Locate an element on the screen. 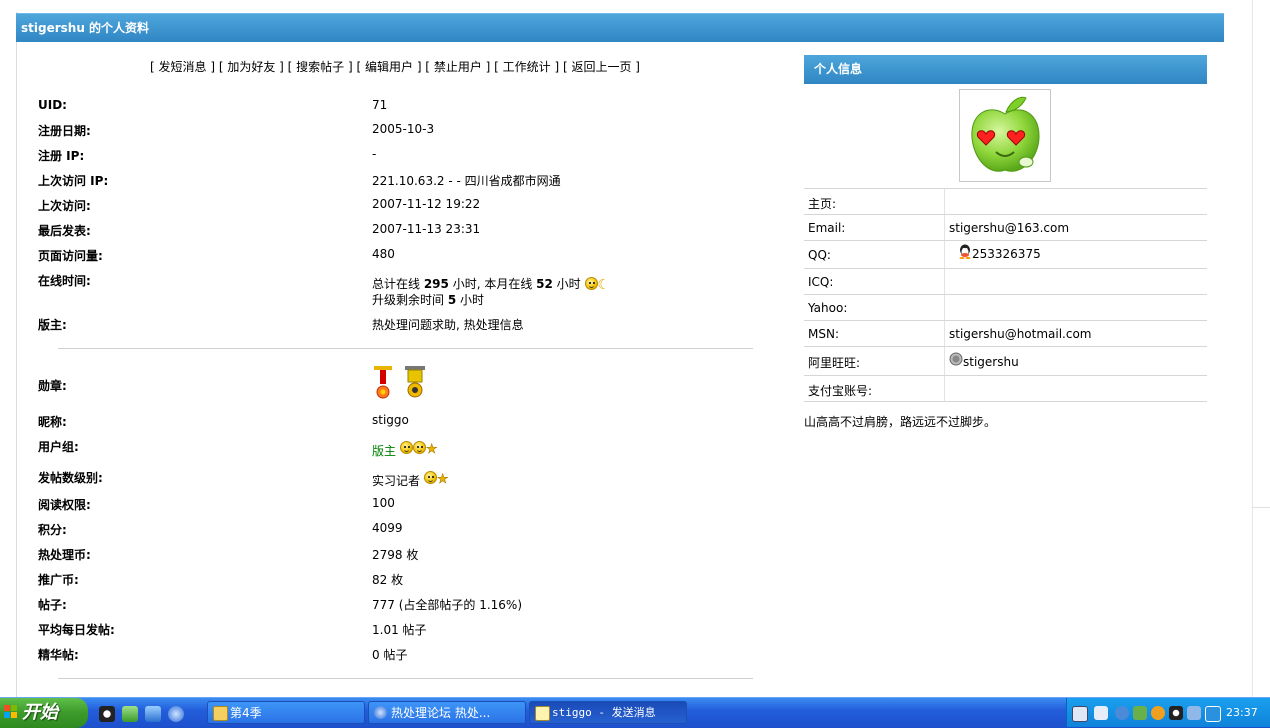 The height and width of the screenshot is (728, 1270). side-key: Yahoo: is located at coordinates (828, 308).